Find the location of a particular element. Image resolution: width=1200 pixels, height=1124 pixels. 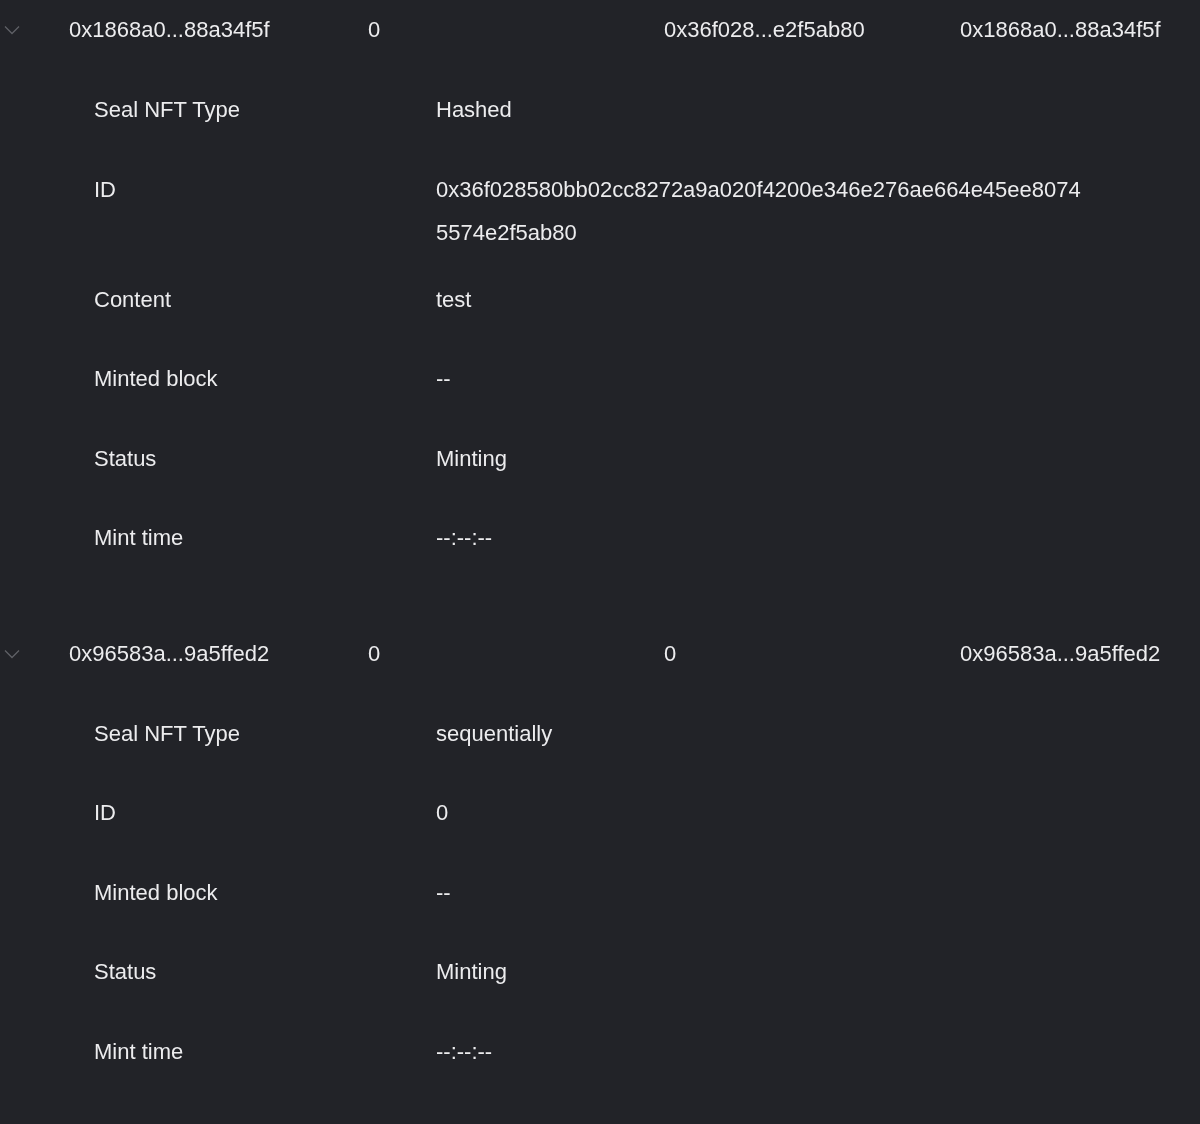

detail-value: test is located at coordinates (454, 299).